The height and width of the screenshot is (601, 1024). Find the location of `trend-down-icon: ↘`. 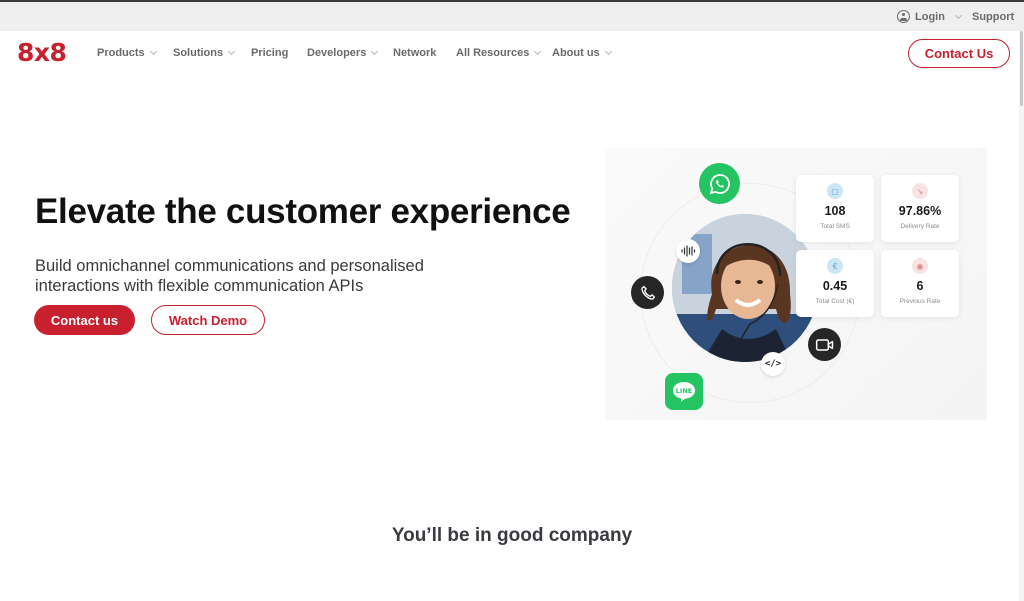

trend-down-icon: ↘ is located at coordinates (920, 191).